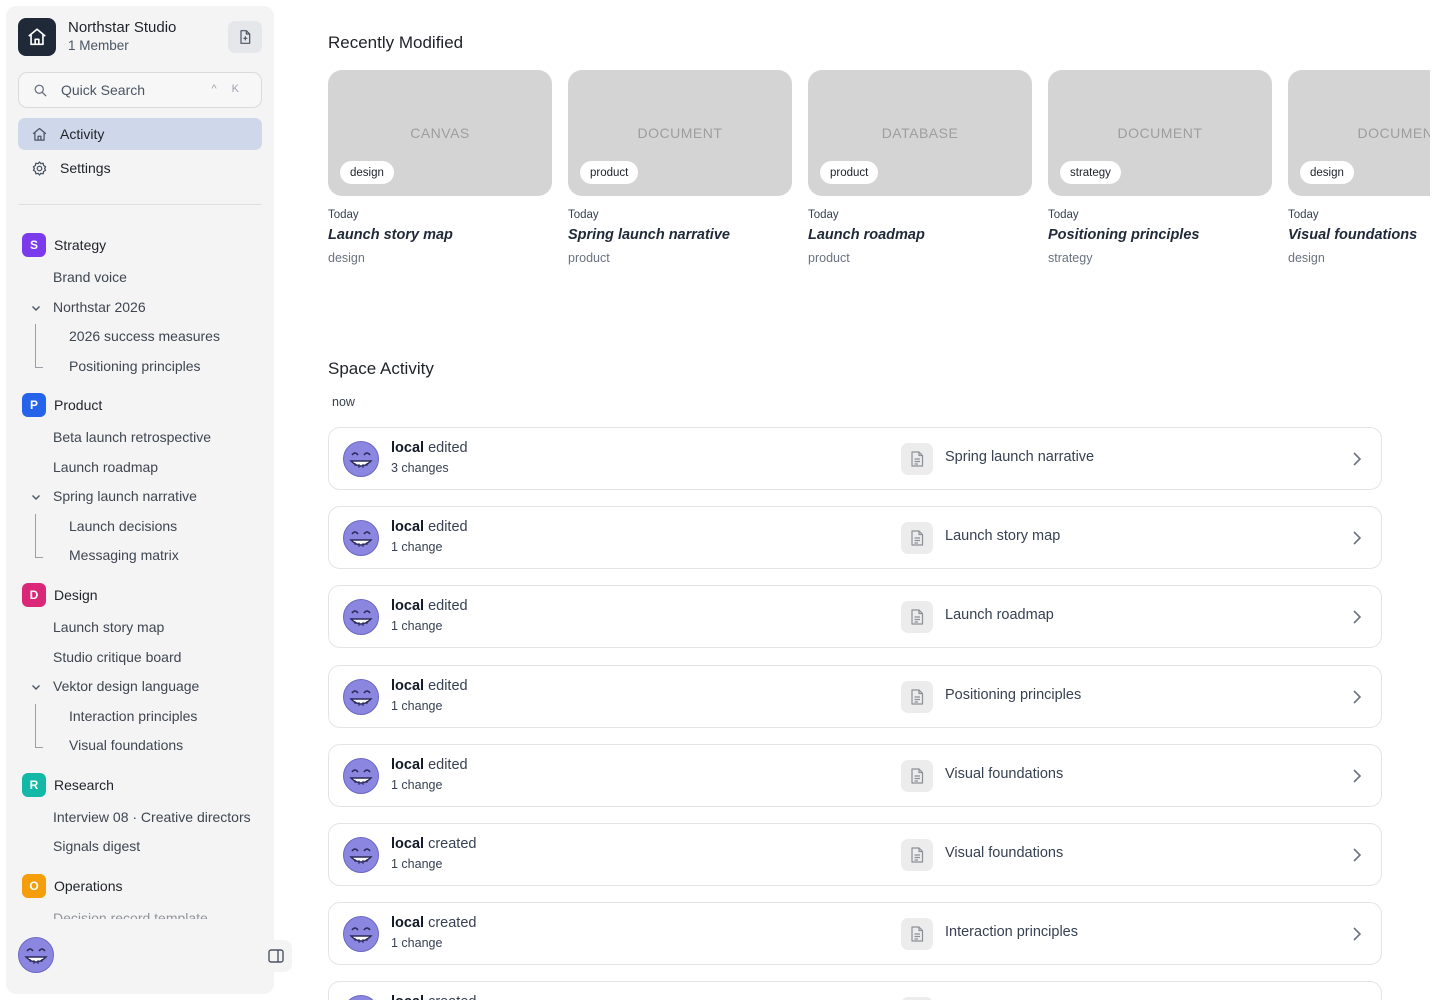  I want to click on tree-item: Decision record template, so click(130, 914).